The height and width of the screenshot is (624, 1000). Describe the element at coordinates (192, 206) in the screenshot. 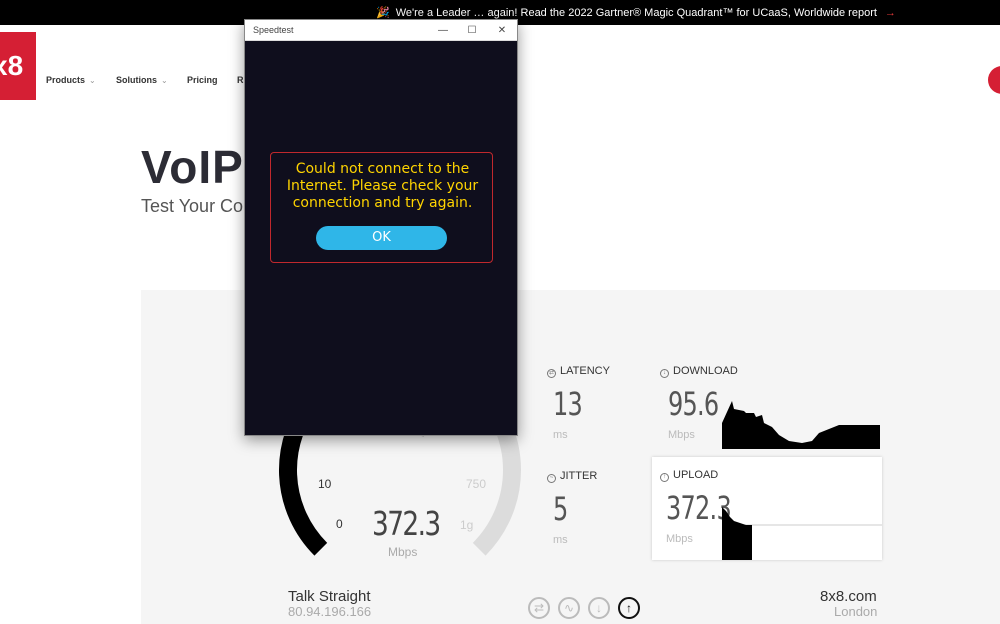

I see `page-subtitle: Test Your Co` at that location.